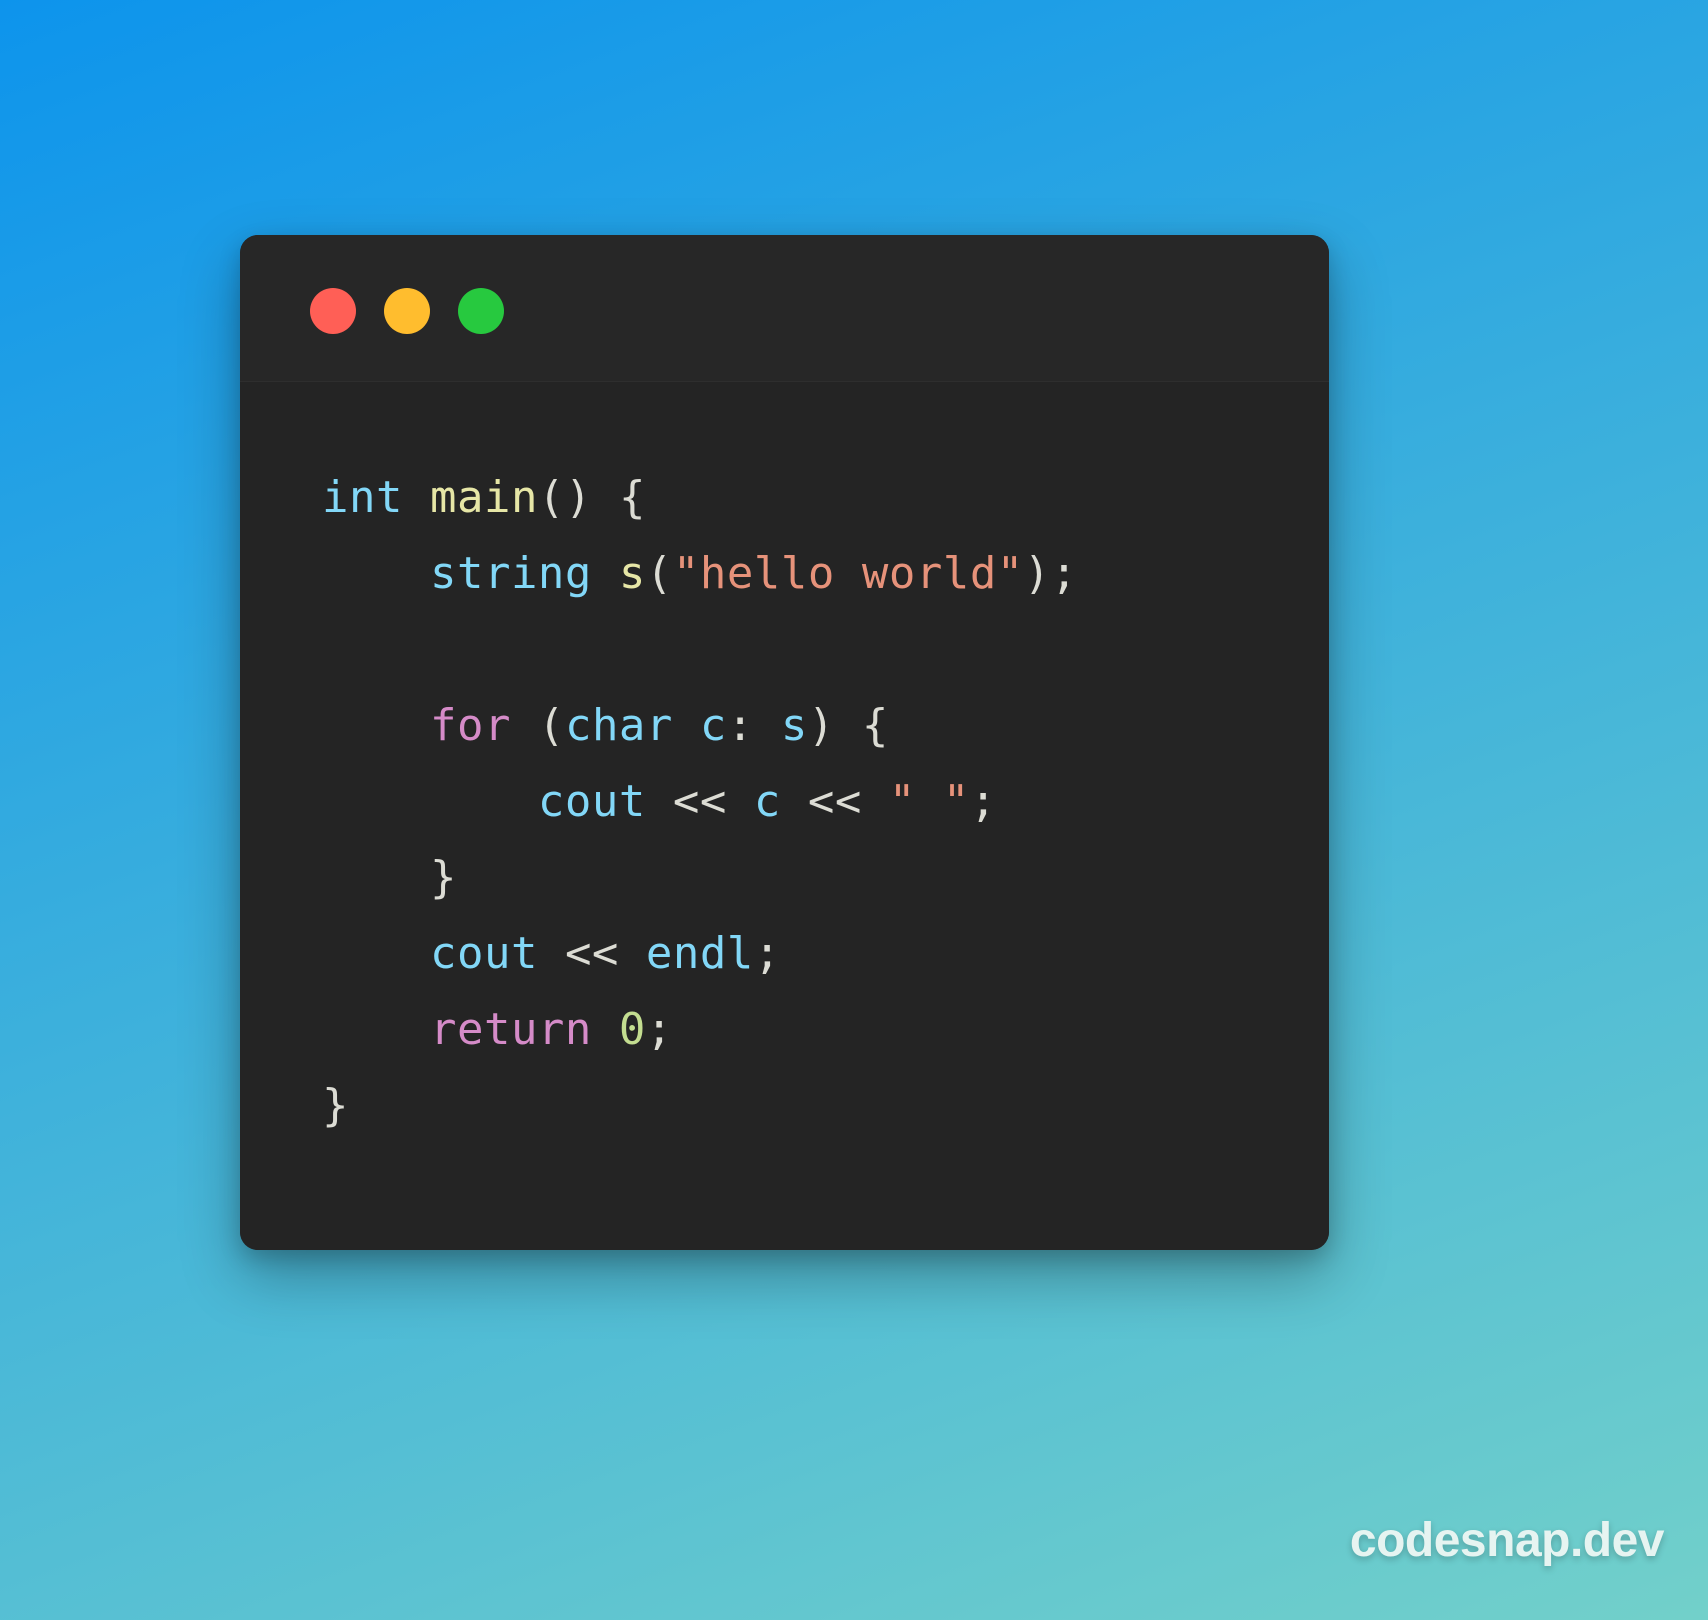 The image size is (1708, 1620). I want to click on close-button-icon, so click(333, 311).